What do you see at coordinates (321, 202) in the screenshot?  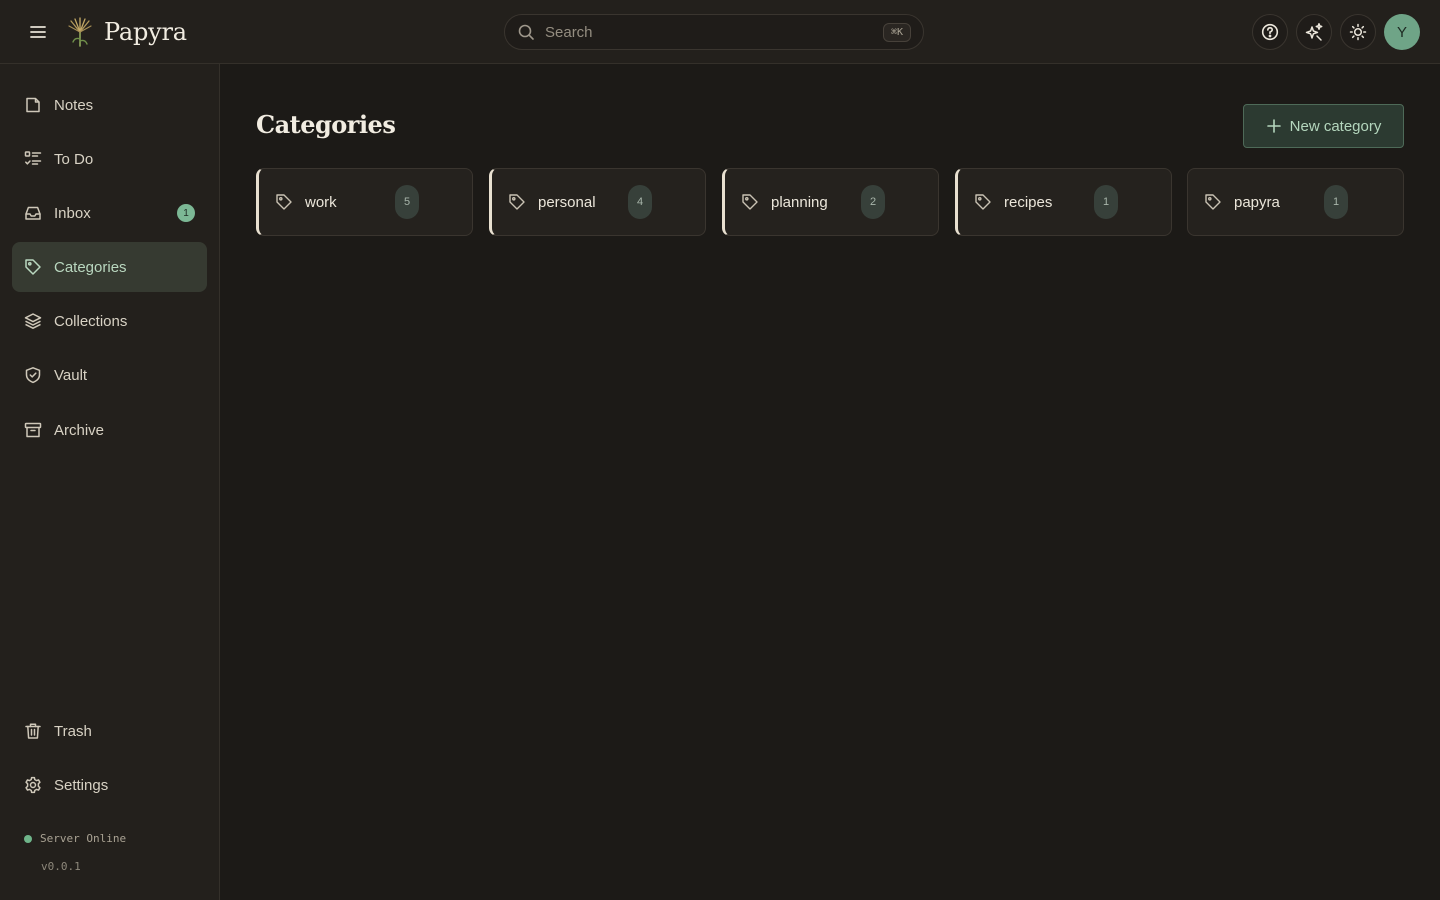 I see `category-name: work` at bounding box center [321, 202].